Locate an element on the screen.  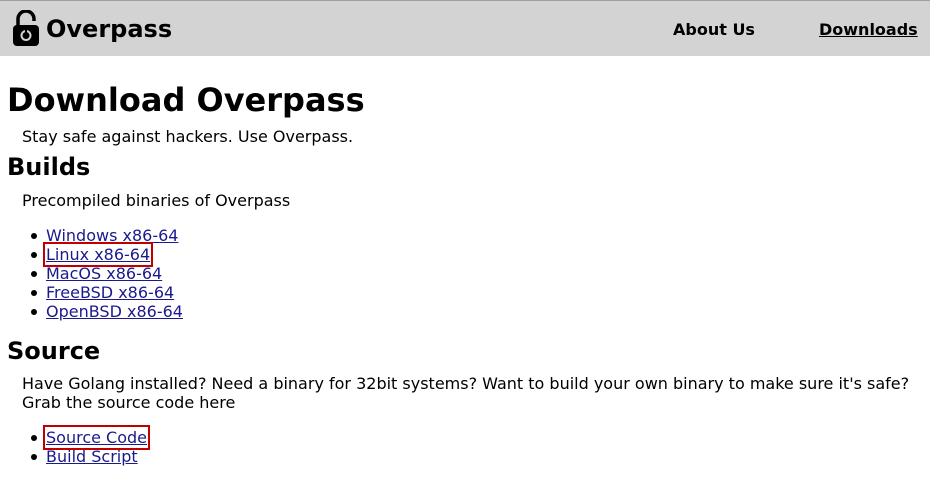
list-item: Source Code is located at coordinates (90, 437).